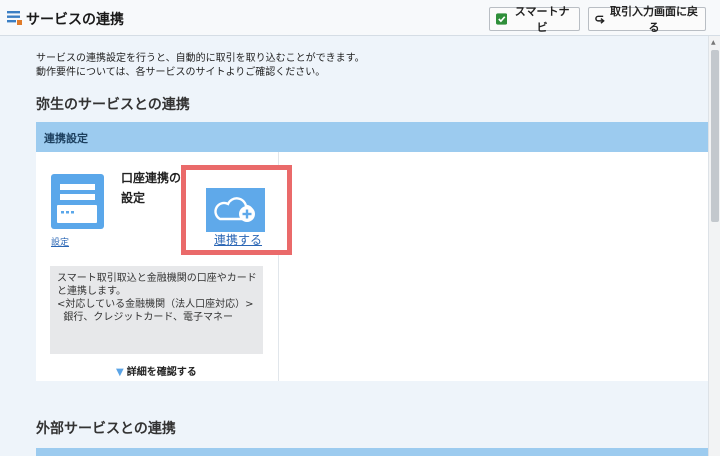 This screenshot has width=720, height=456. Describe the element at coordinates (151, 188) in the screenshot. I see `account-link-title: 口座連携の設定` at that location.